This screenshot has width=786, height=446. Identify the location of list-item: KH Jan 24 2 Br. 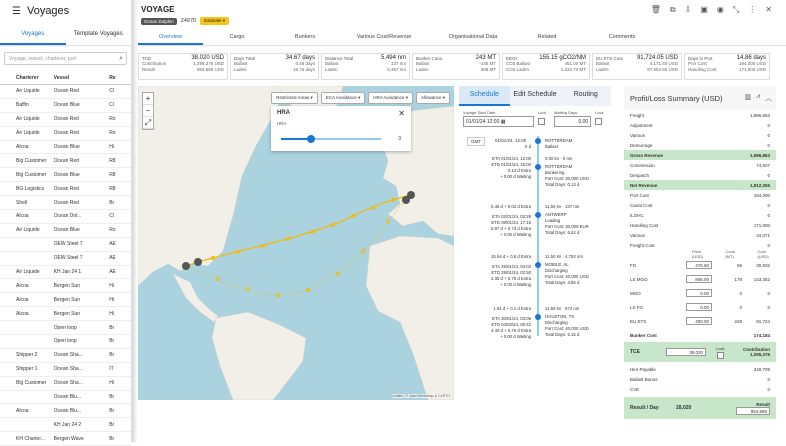
(65, 425).